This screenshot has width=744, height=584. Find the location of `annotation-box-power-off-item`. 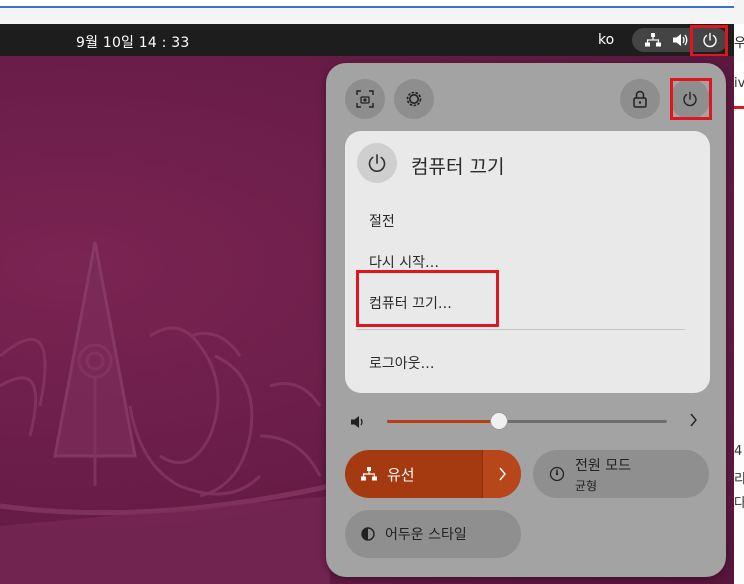

annotation-box-power-off-item is located at coordinates (427, 298).